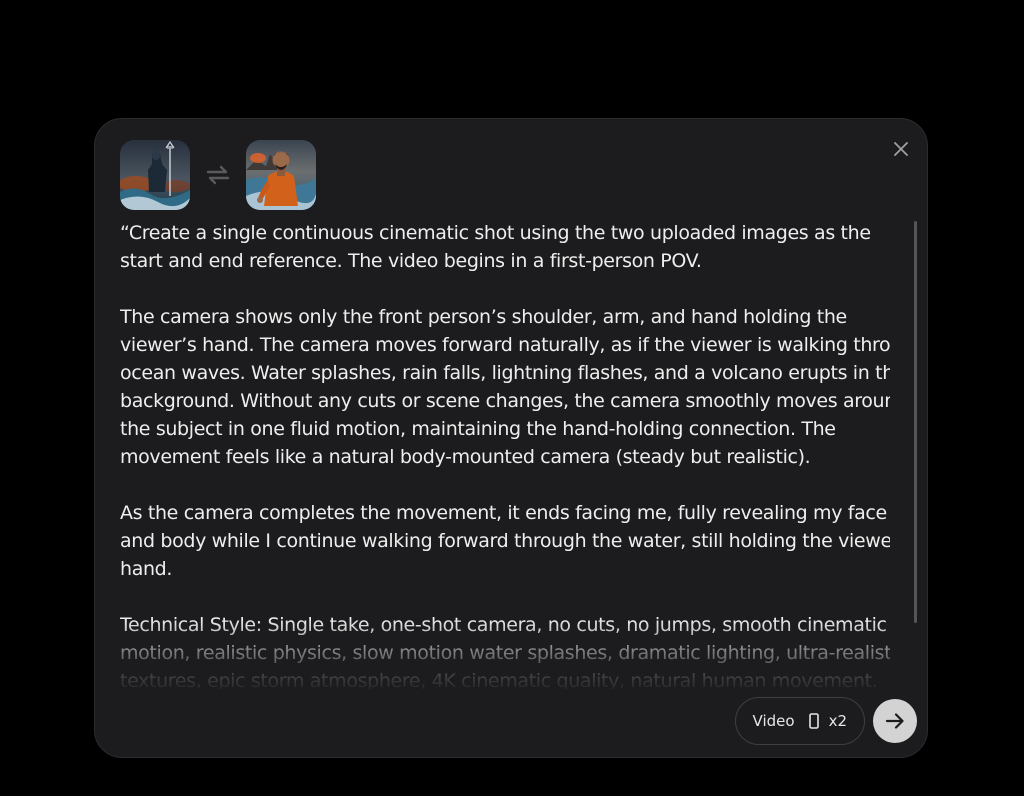 Image resolution: width=1024 pixels, height=796 pixels. What do you see at coordinates (813, 721) in the screenshot?
I see `portrait-aspect-icon` at bounding box center [813, 721].